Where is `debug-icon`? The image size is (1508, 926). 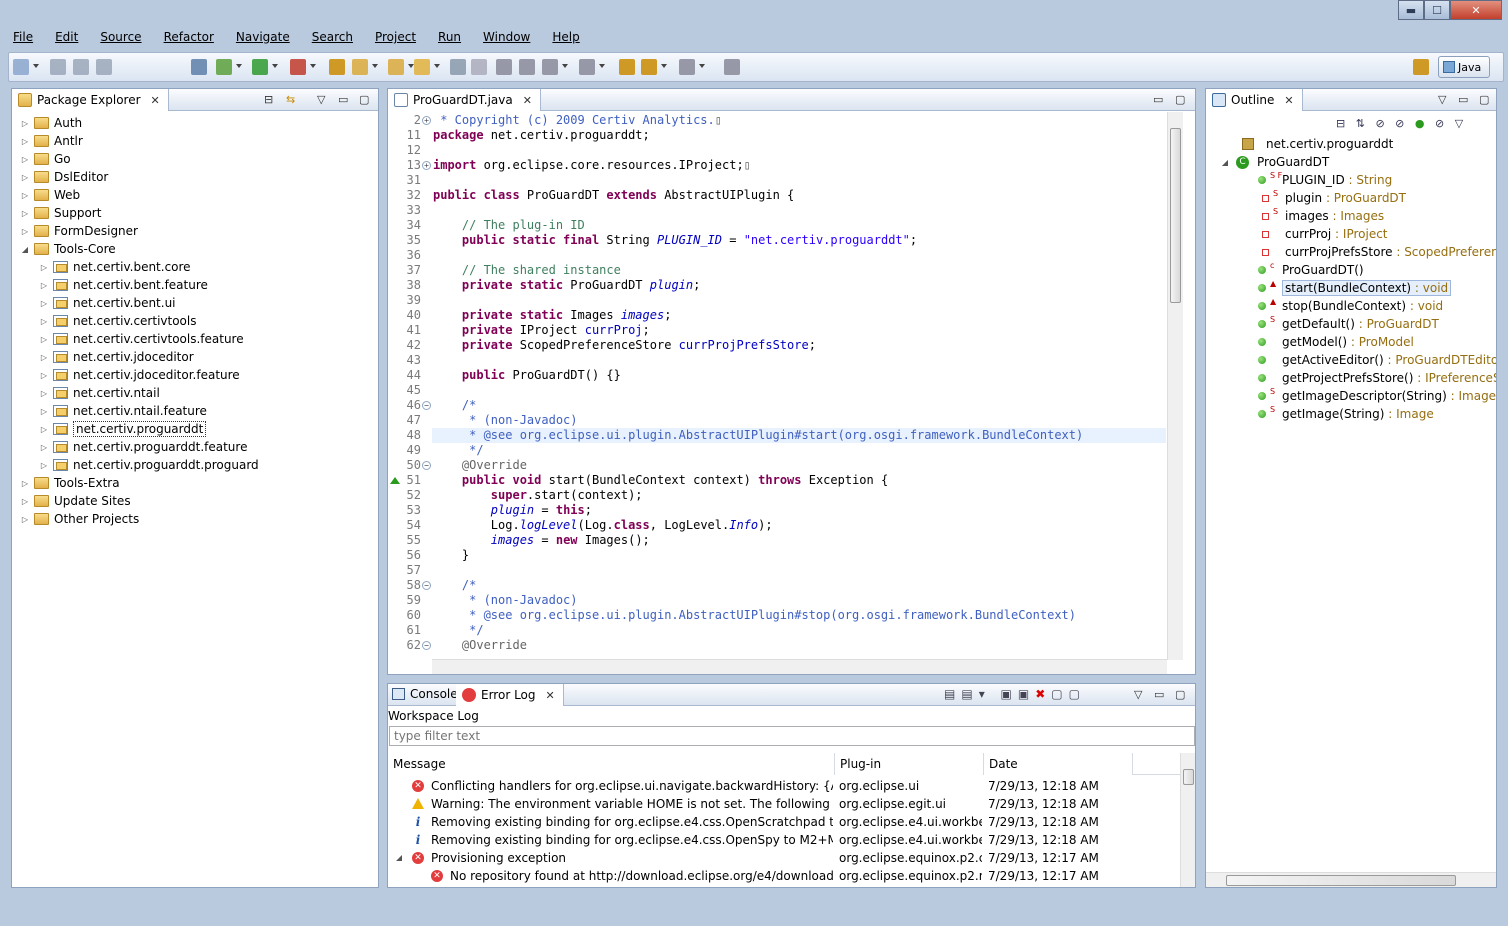
debug-icon is located at coordinates (224, 67).